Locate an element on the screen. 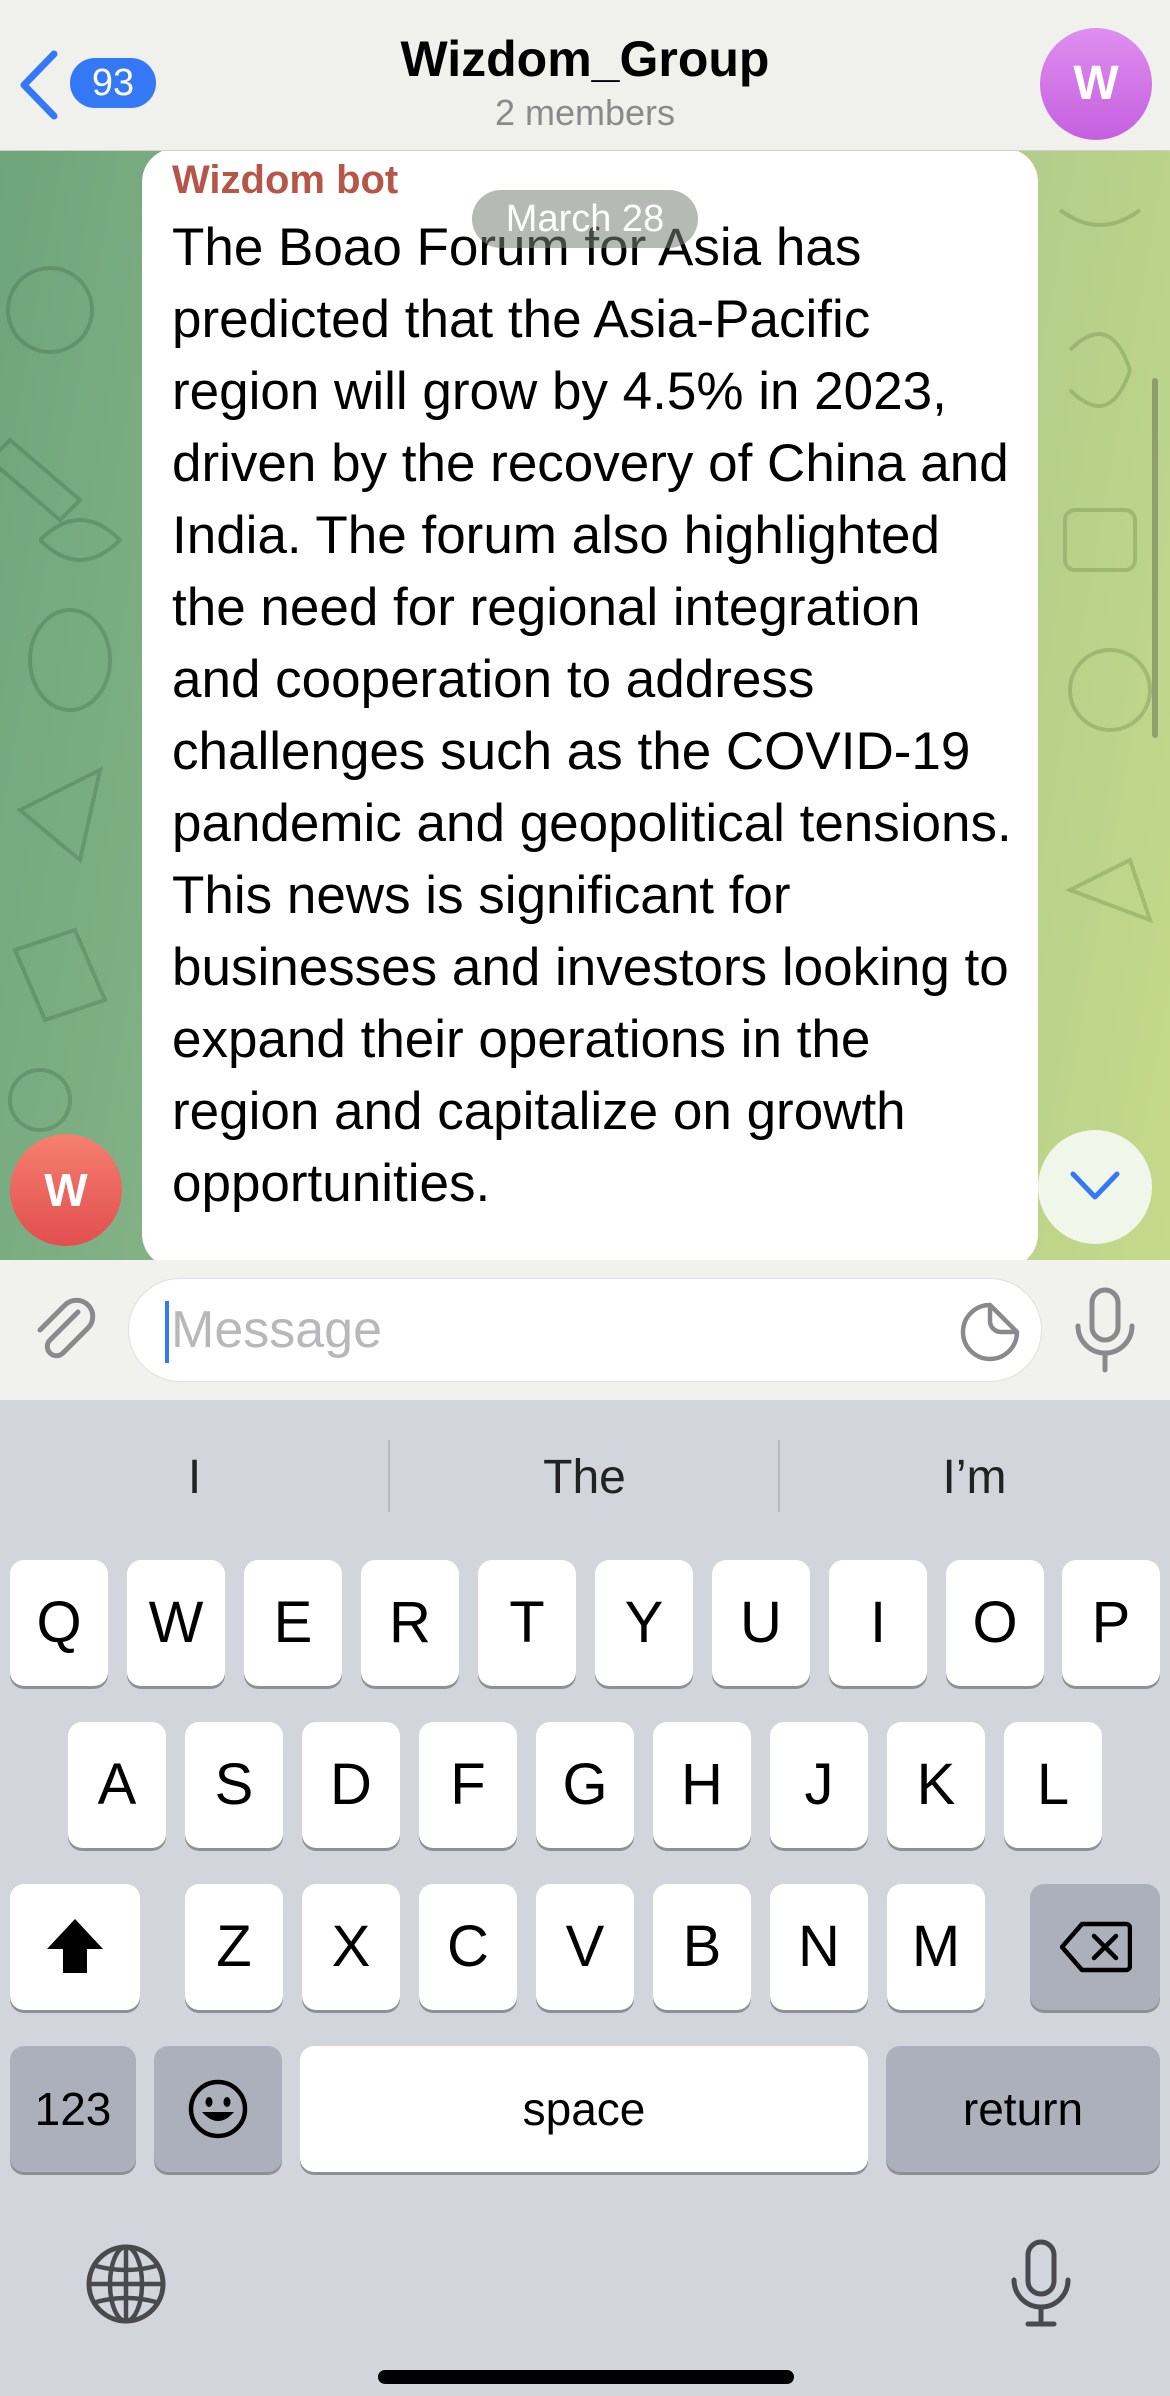 The height and width of the screenshot is (2396, 1170). suggestion-1: I is located at coordinates (194, 1477).